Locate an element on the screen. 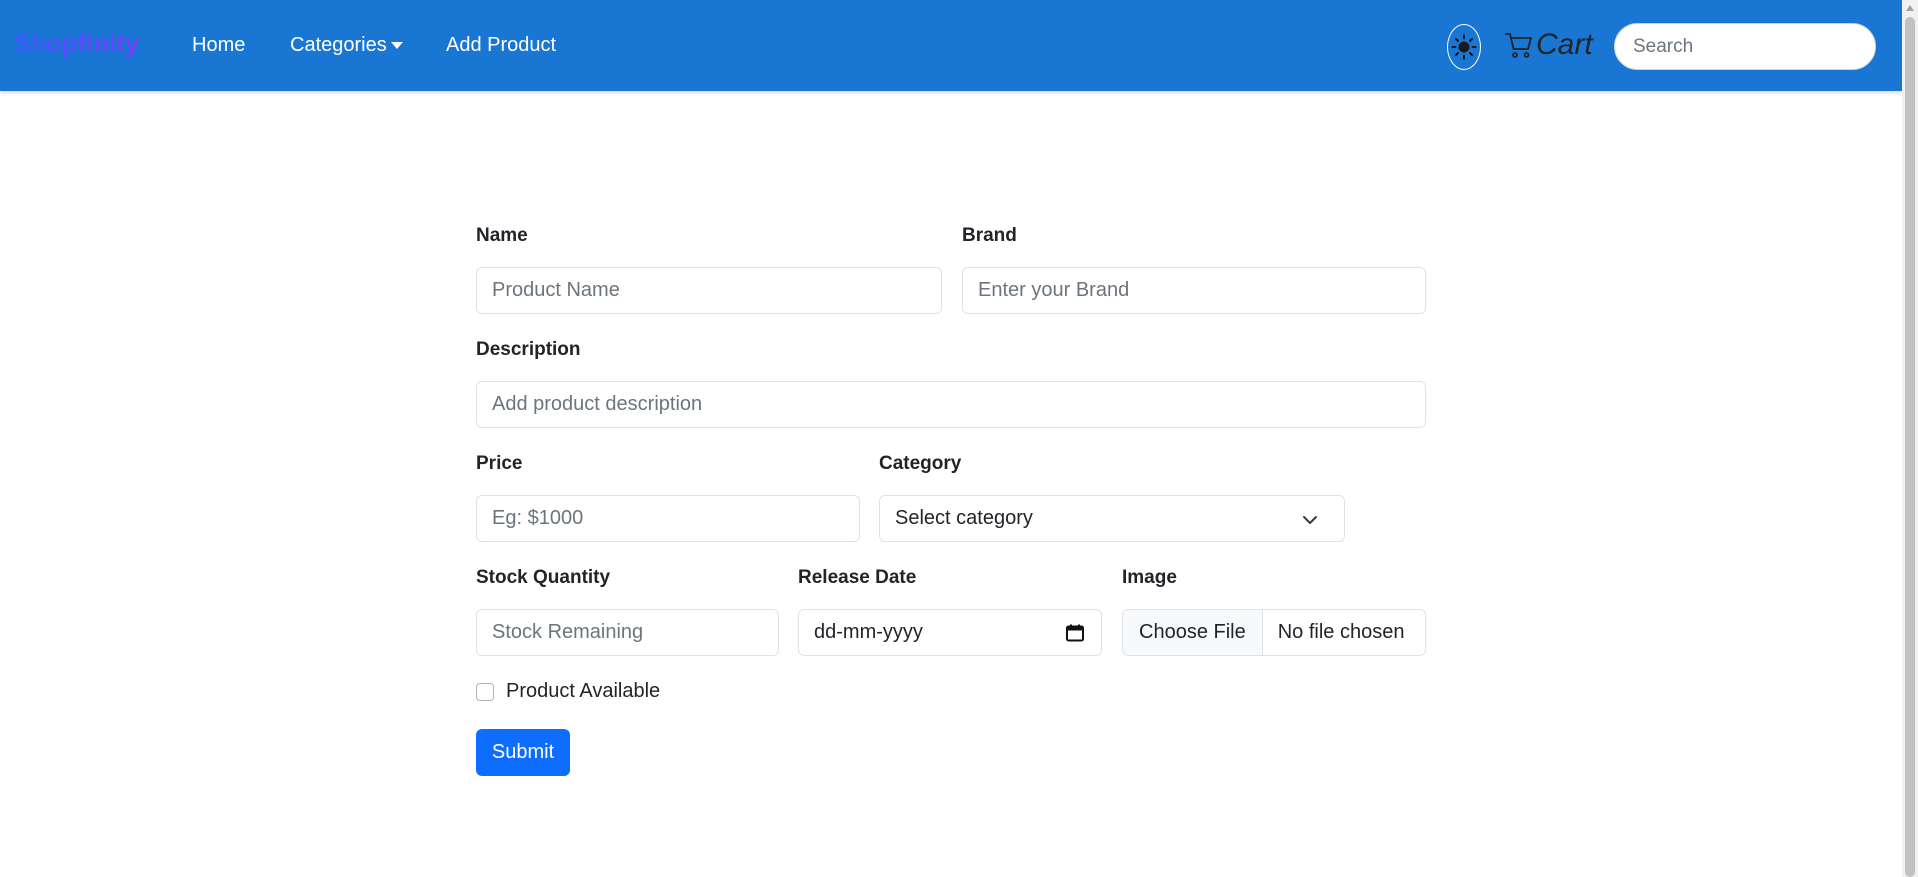  product-available-checkbox is located at coordinates (485, 691).